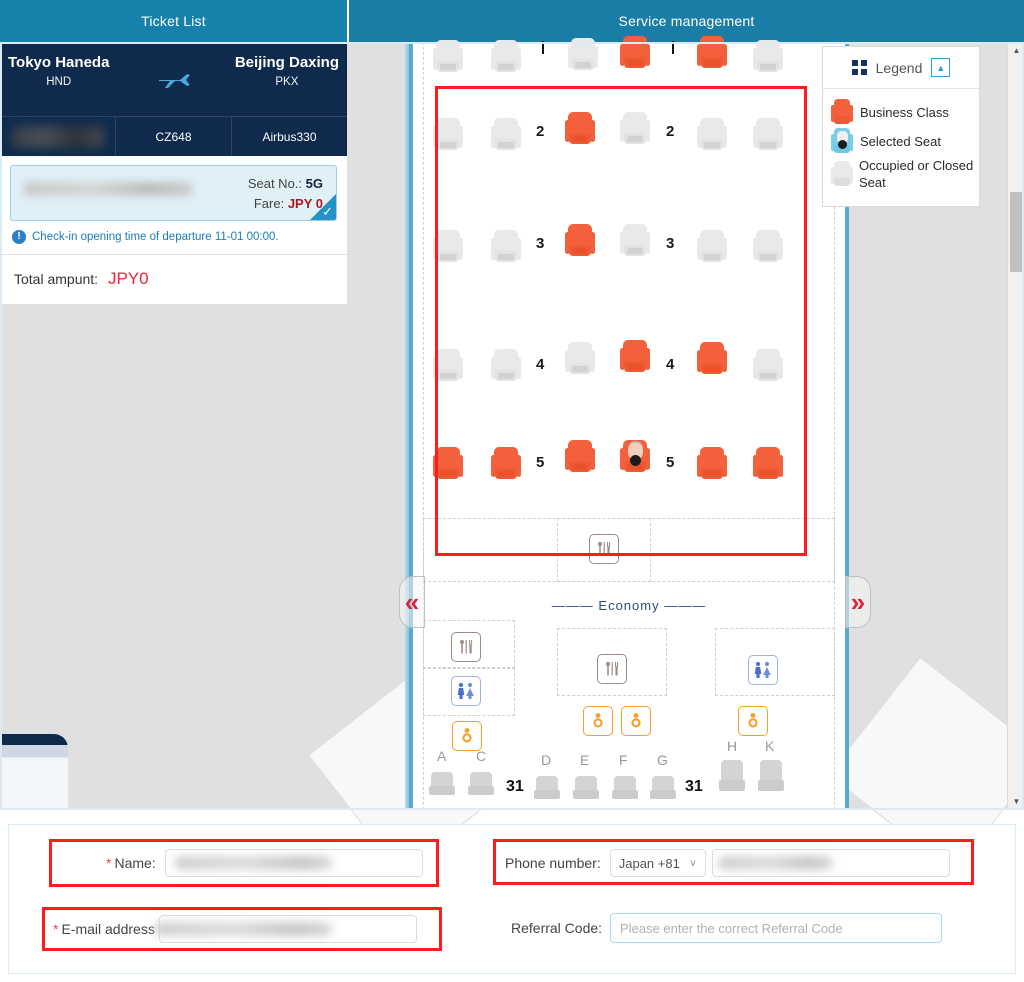 This screenshot has height=982, width=1024. Describe the element at coordinates (916, 174) in the screenshot. I see `legend-label-occupied: Occupied or Closed Seat` at that location.